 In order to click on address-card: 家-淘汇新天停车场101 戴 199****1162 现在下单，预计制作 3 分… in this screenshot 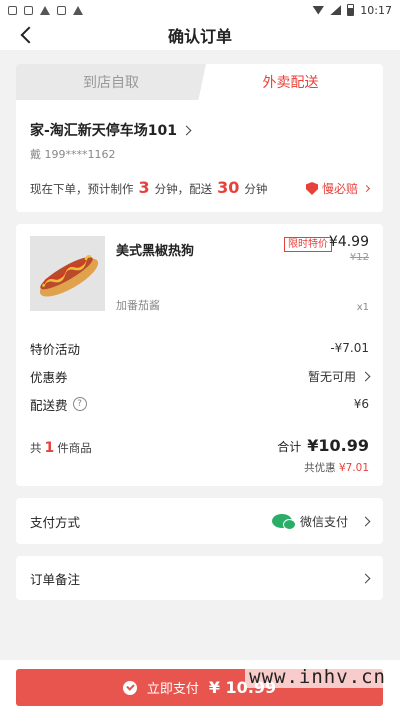, I will do `click(199, 156)`.